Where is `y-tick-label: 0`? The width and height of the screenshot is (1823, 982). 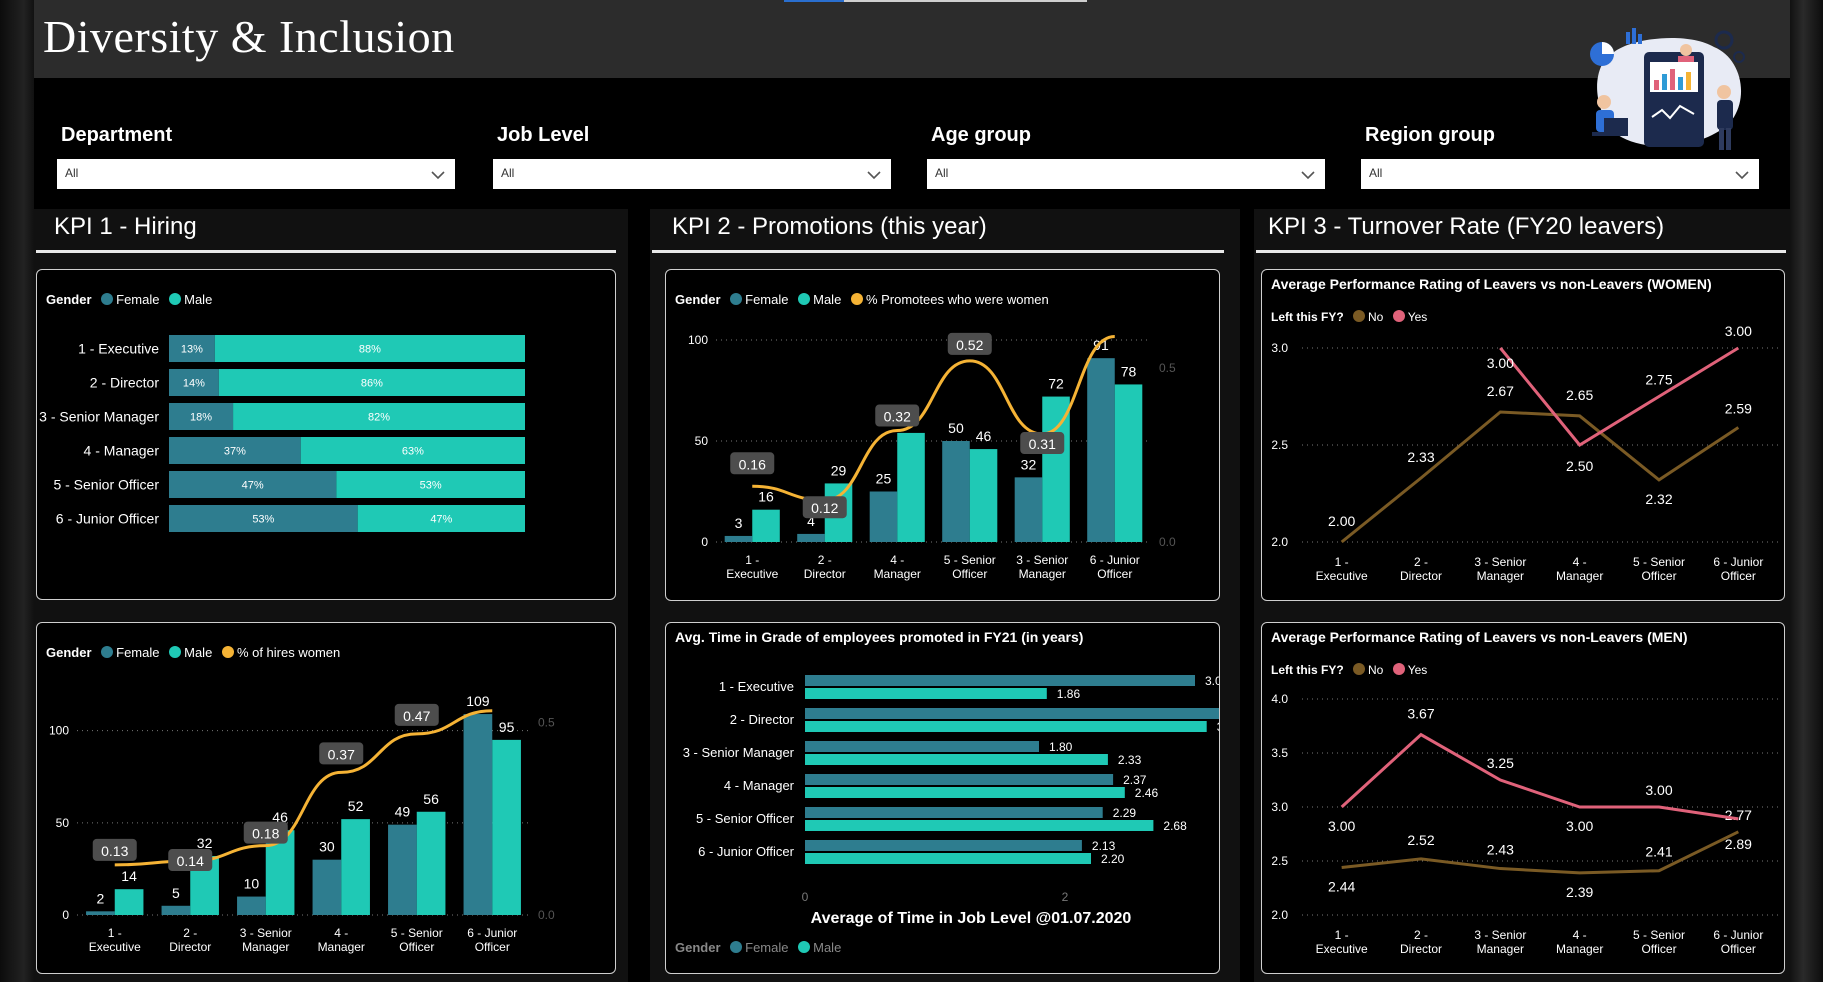 y-tick-label: 0 is located at coordinates (65, 915).